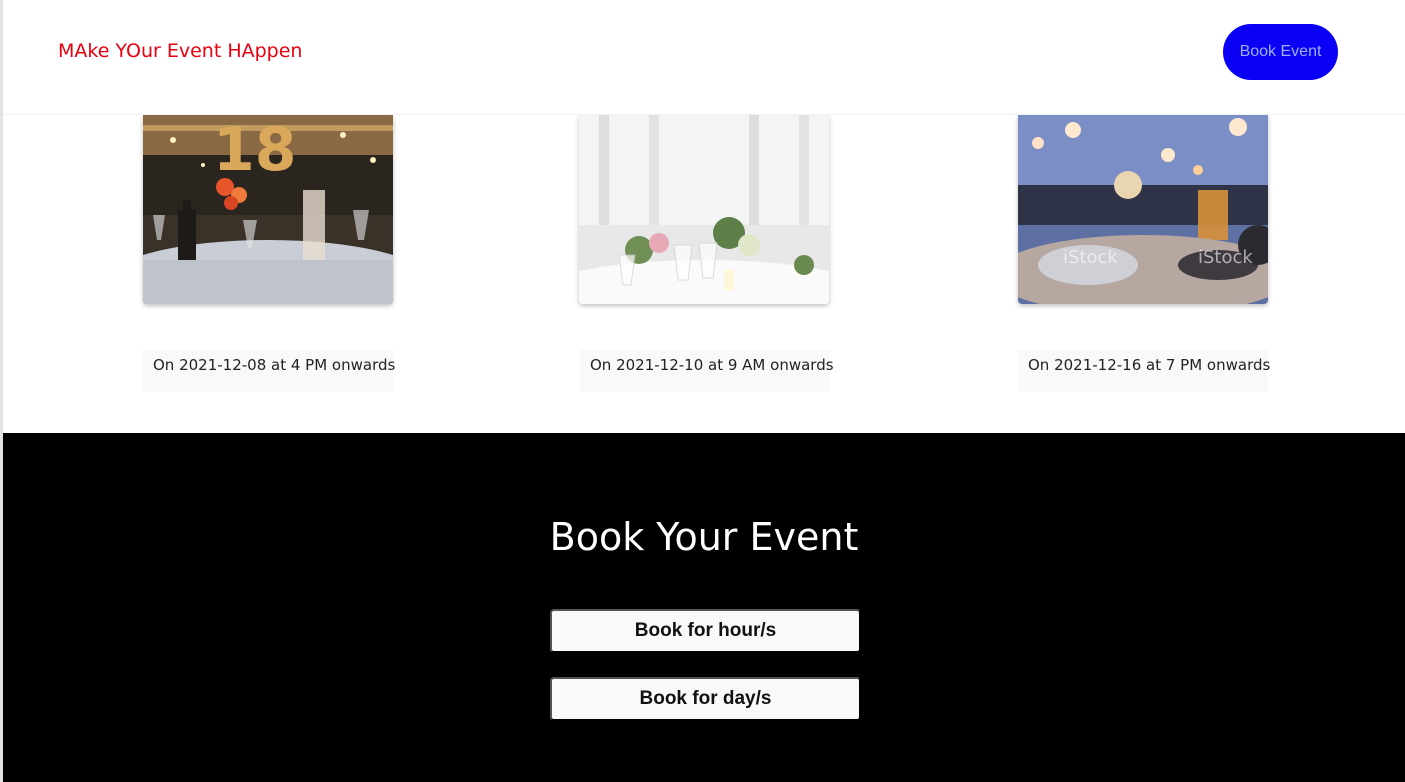 The image size is (1405, 782). I want to click on book-for-hours-button: Book for hour/s, so click(705, 631).